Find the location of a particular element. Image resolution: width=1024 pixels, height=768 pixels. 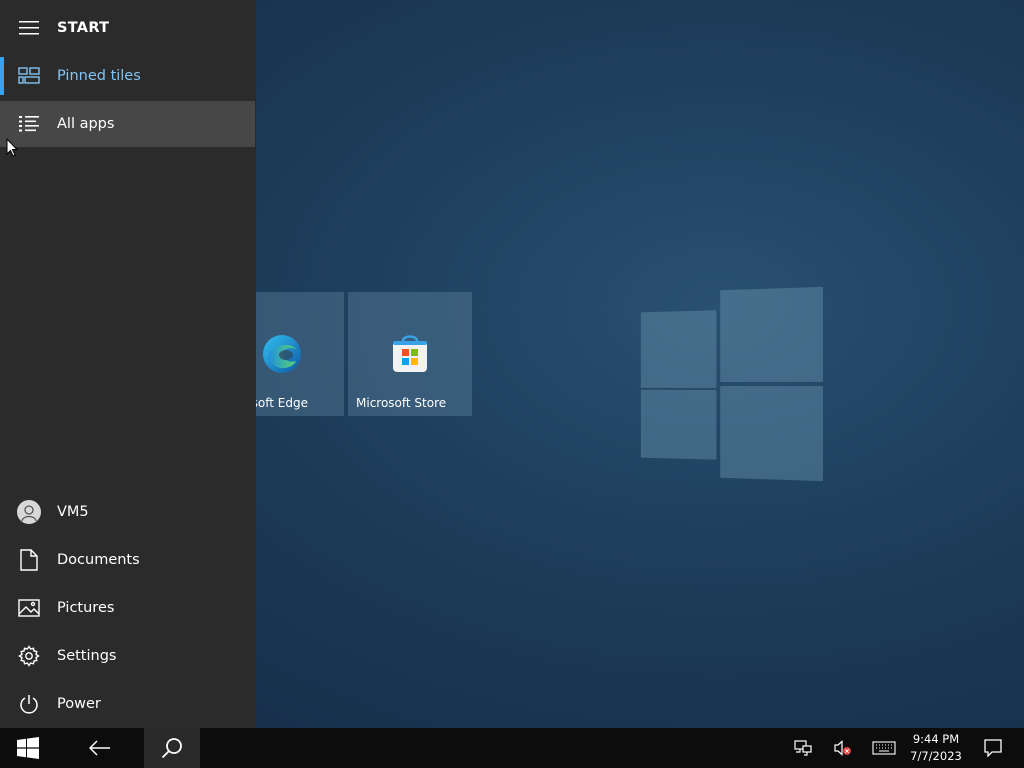

settings-button: Settings is located at coordinates (128, 656).